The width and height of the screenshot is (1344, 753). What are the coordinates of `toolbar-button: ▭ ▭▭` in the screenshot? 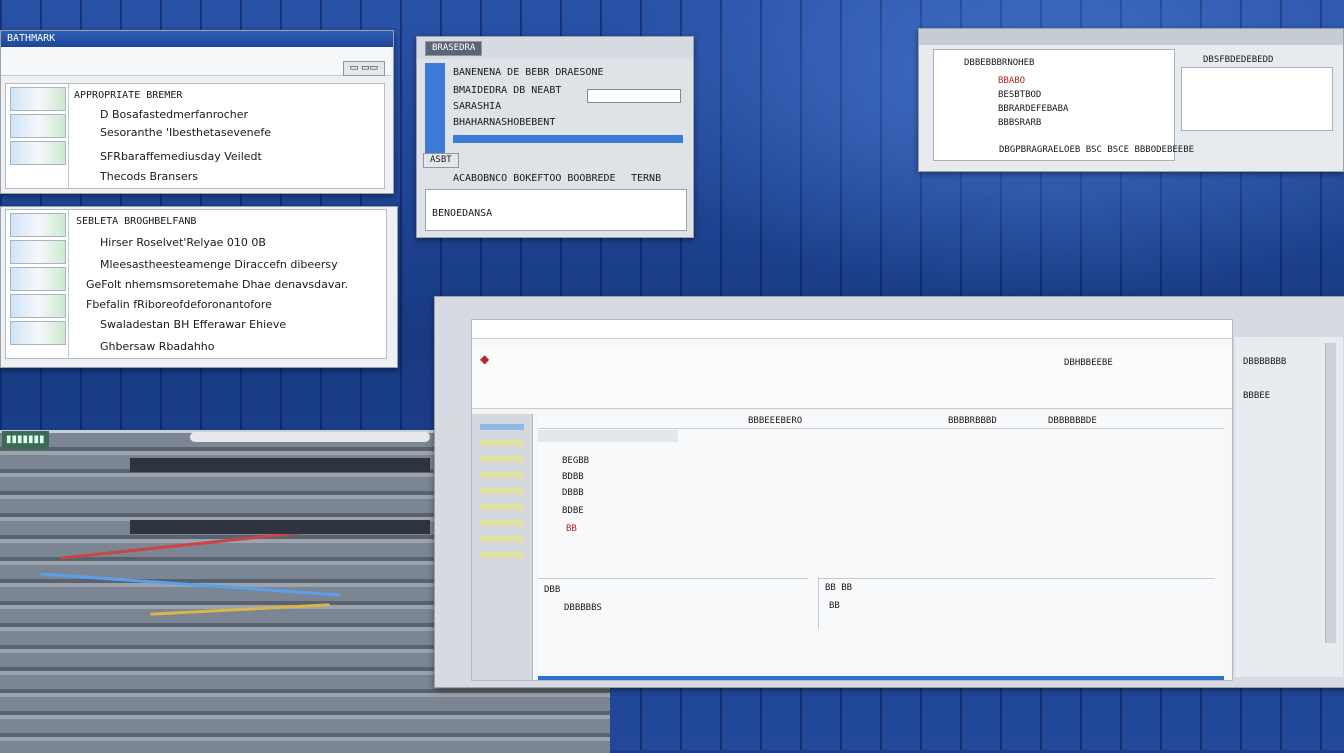 It's located at (363, 68).